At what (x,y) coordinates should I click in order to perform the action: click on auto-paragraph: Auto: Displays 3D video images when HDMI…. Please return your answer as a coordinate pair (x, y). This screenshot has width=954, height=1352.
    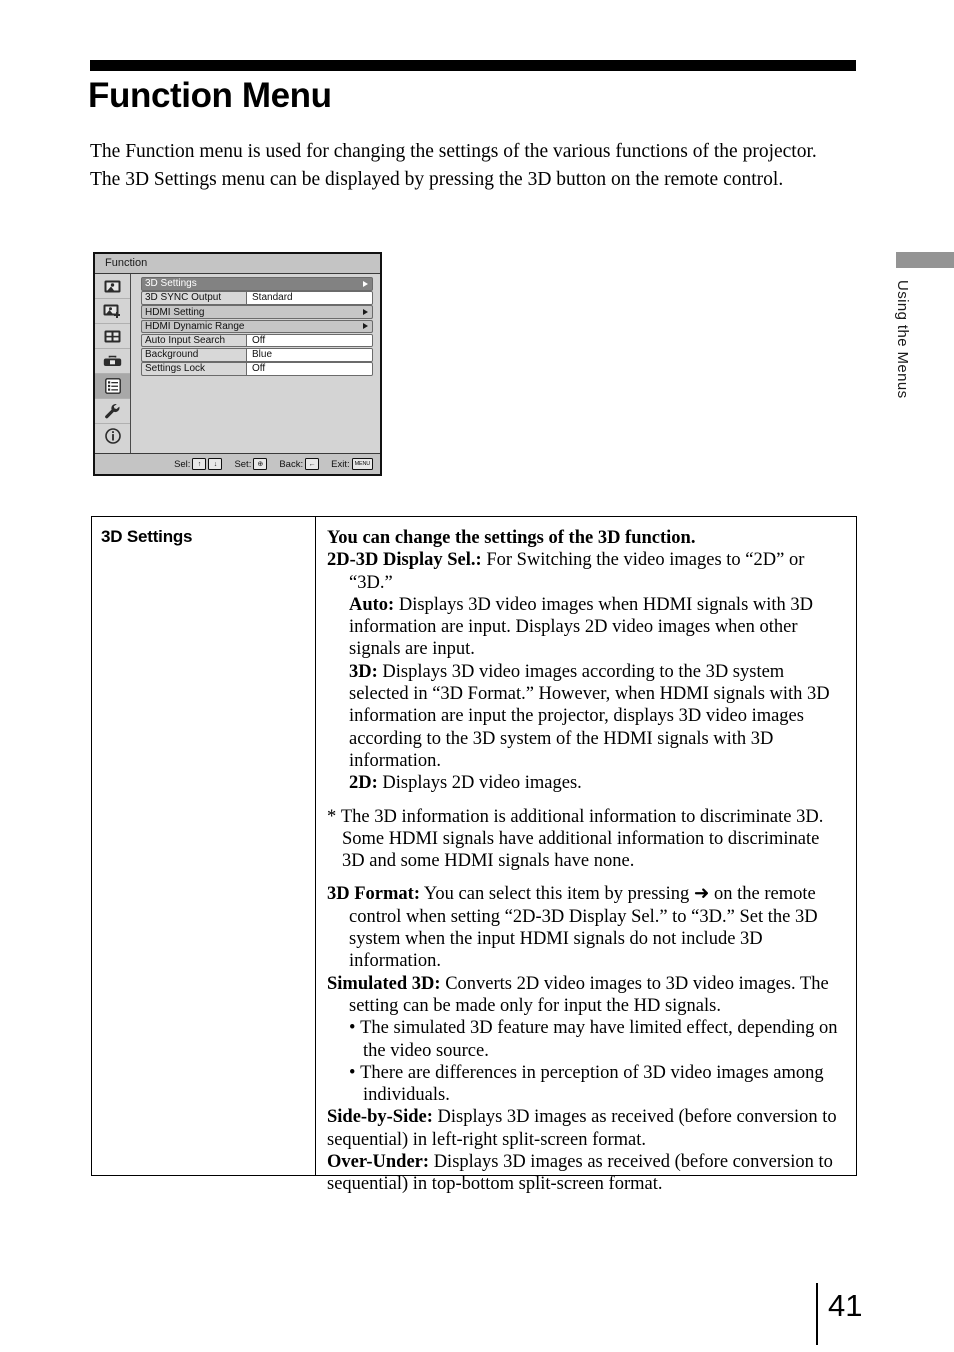
    Looking at the image, I should click on (585, 627).